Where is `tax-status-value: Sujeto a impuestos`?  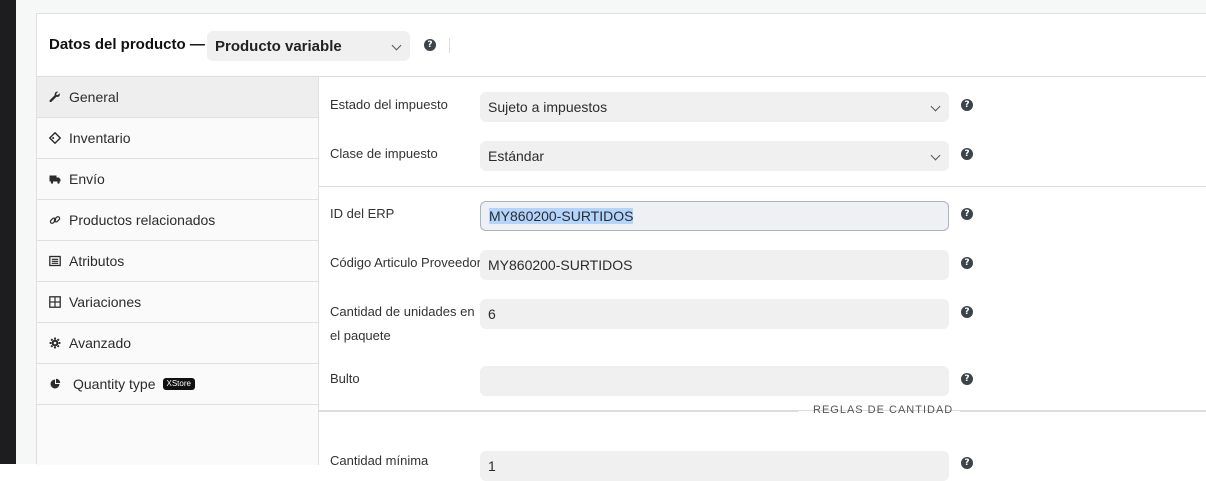 tax-status-value: Sujeto a impuestos is located at coordinates (548, 107).